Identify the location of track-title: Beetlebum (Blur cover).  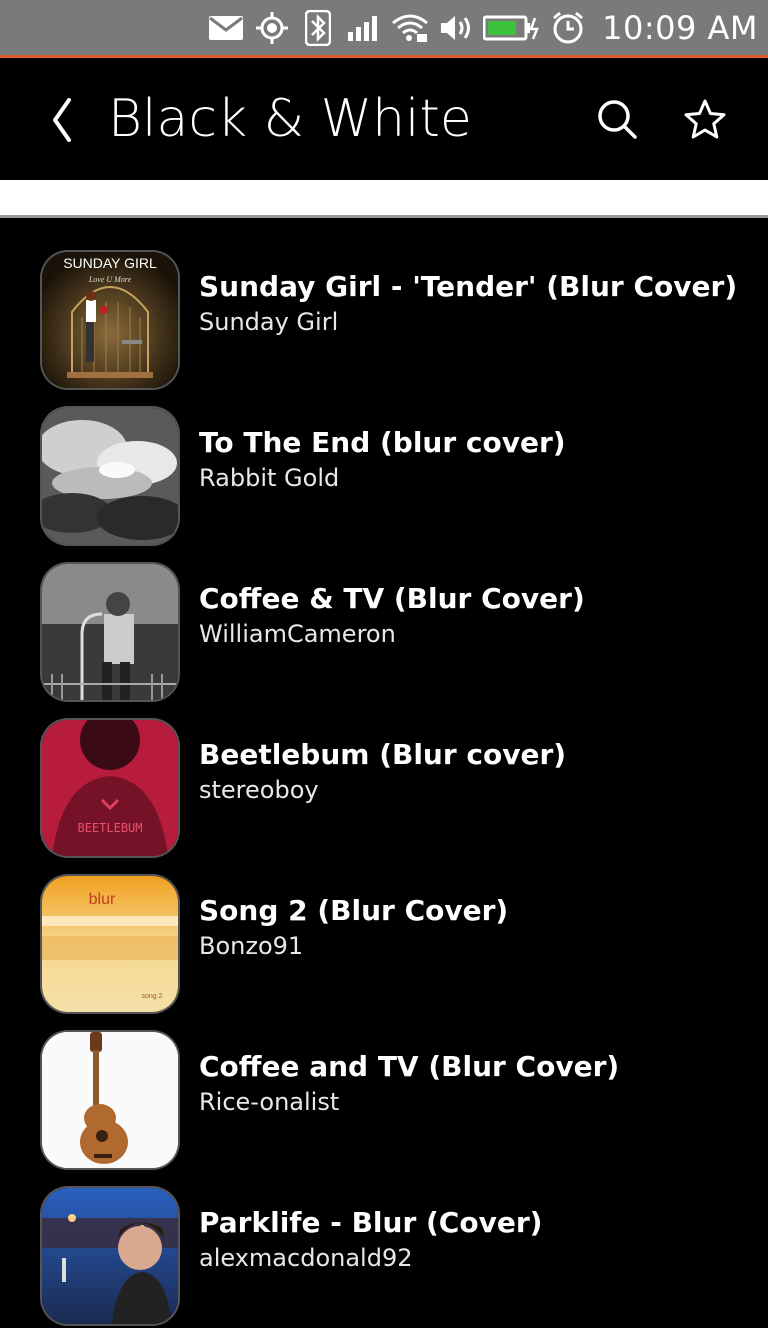
(383, 754).